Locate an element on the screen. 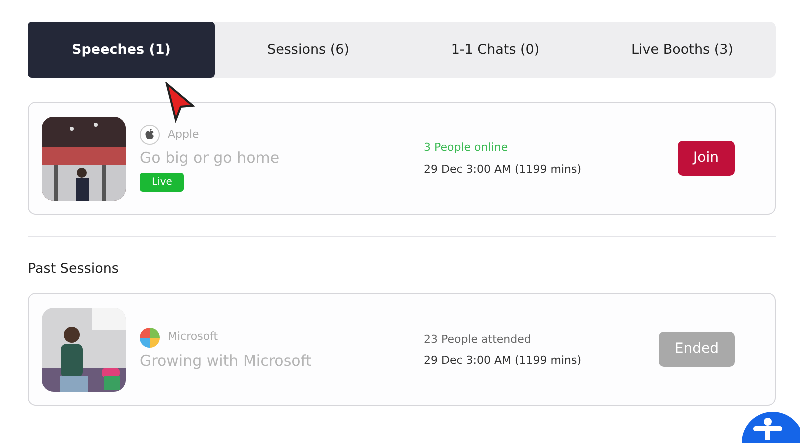  tab: Speeches (1) is located at coordinates (121, 50).